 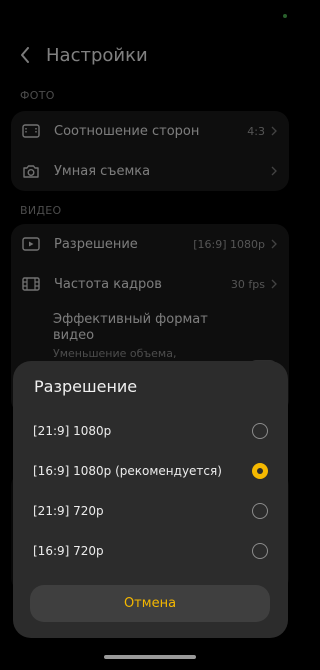 What do you see at coordinates (150, 244) in the screenshot?
I see `setting-resolution: Разрешение [16:9] 1080p` at bounding box center [150, 244].